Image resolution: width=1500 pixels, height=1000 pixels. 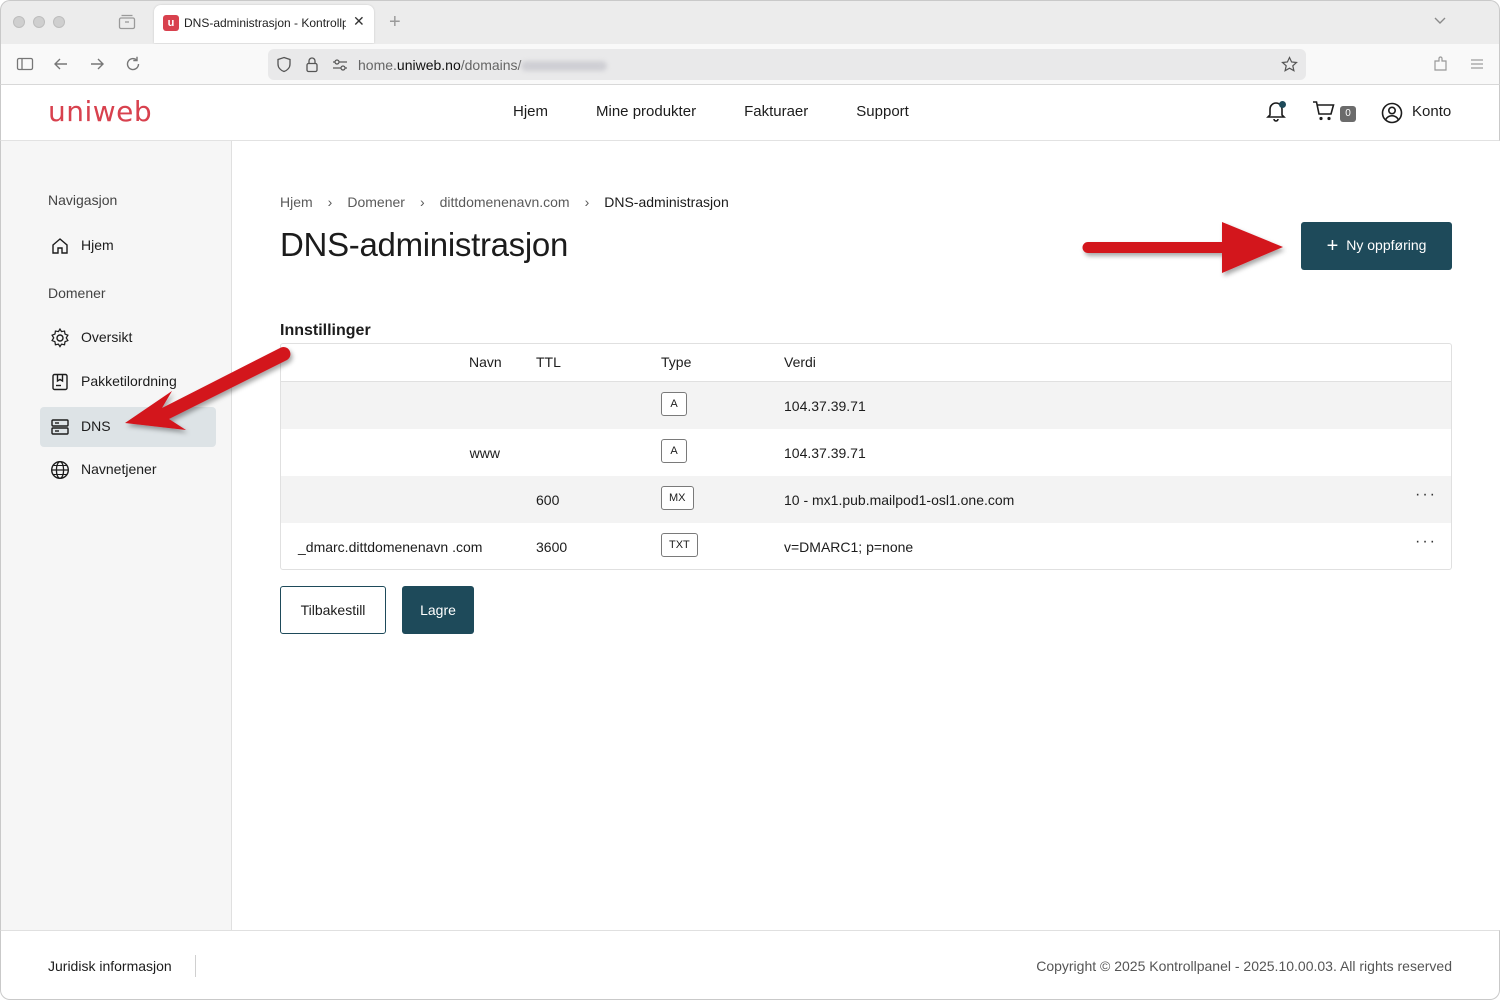 I want to click on browser-tab: u DNS-administrasjon - Kontrollpanel ✕, so click(x=264, y=24).